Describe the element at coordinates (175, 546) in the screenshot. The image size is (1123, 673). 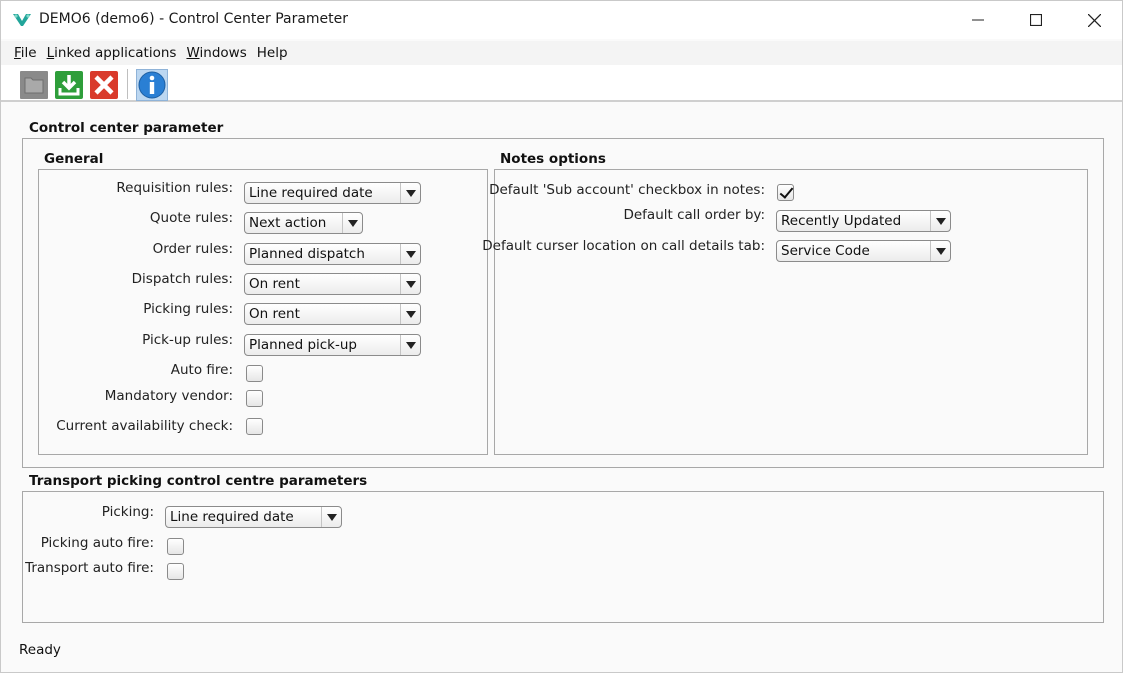
I see `picking-auto-fire-checkbox` at that location.